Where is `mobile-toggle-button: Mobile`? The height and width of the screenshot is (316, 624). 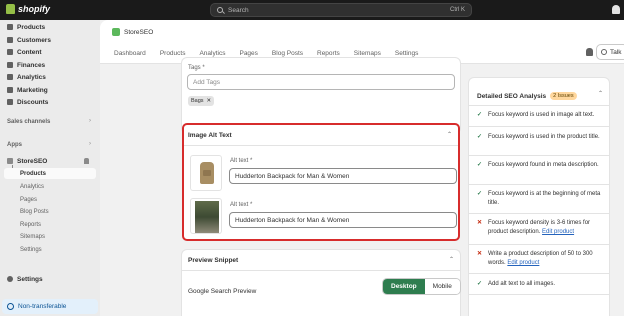
mobile-toggle-button: Mobile is located at coordinates (442, 286).